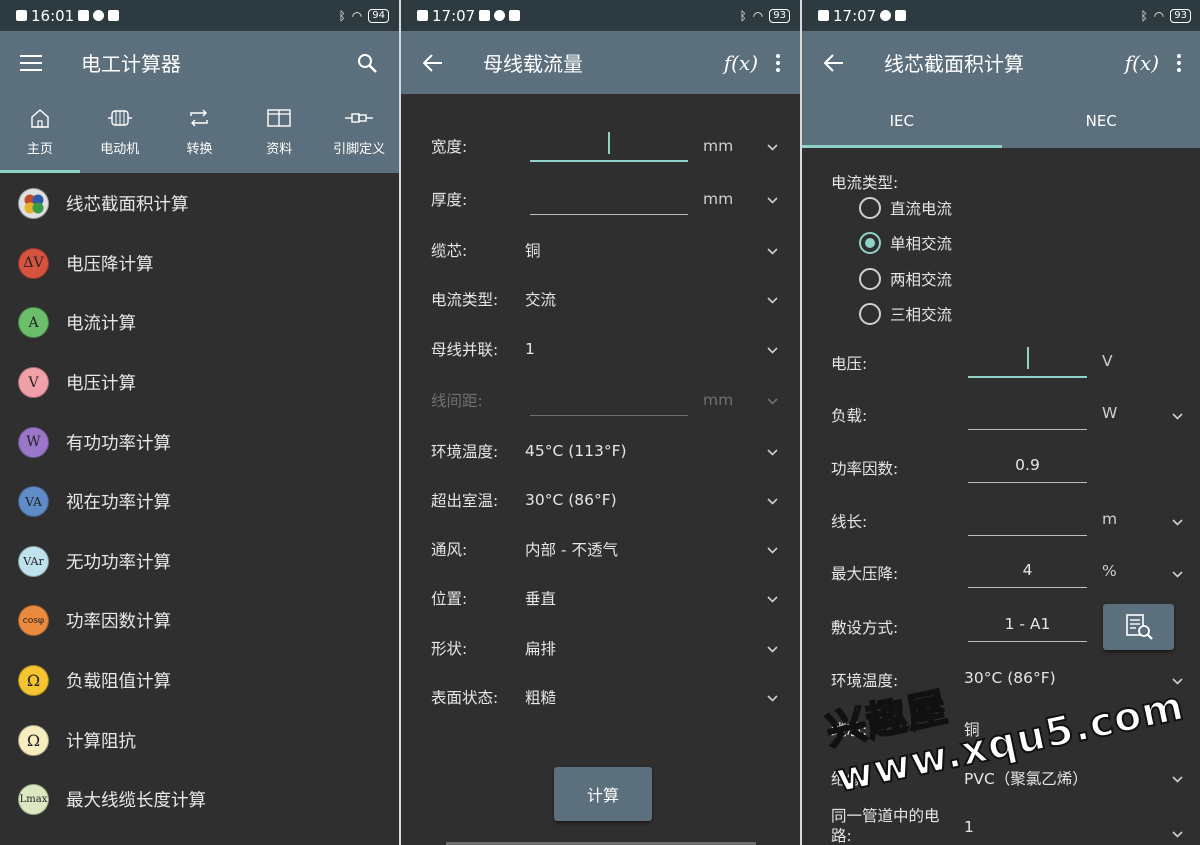 This screenshot has height=845, width=1200. Describe the element at coordinates (359, 149) in the screenshot. I see `tab-label: 引脚定义` at that location.